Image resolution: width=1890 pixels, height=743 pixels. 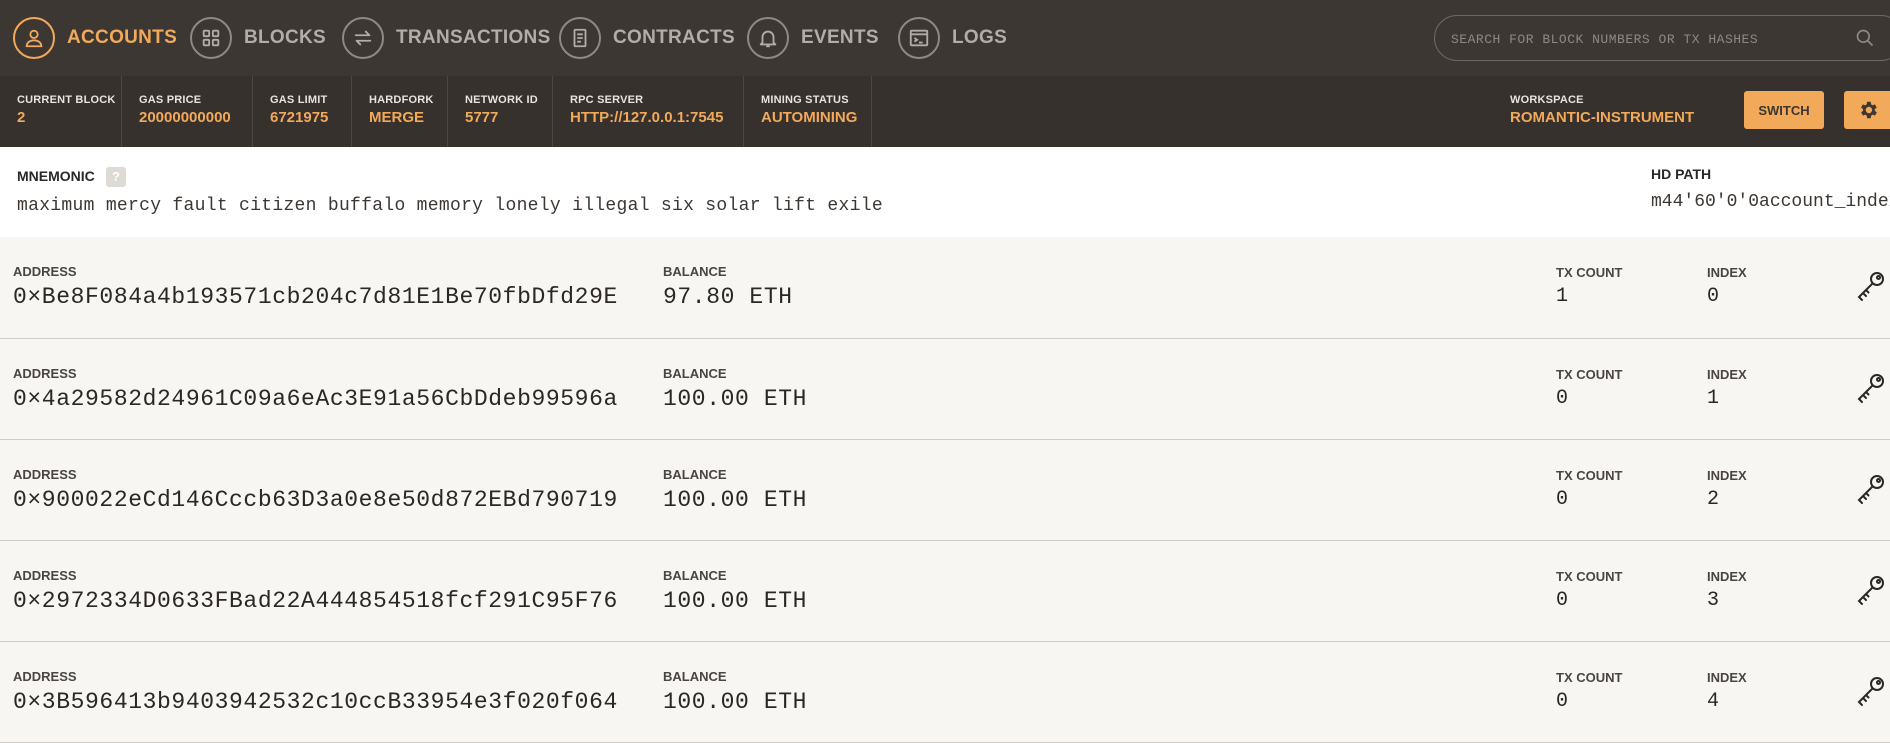 What do you see at coordinates (580, 38) in the screenshot?
I see `document-icon` at bounding box center [580, 38].